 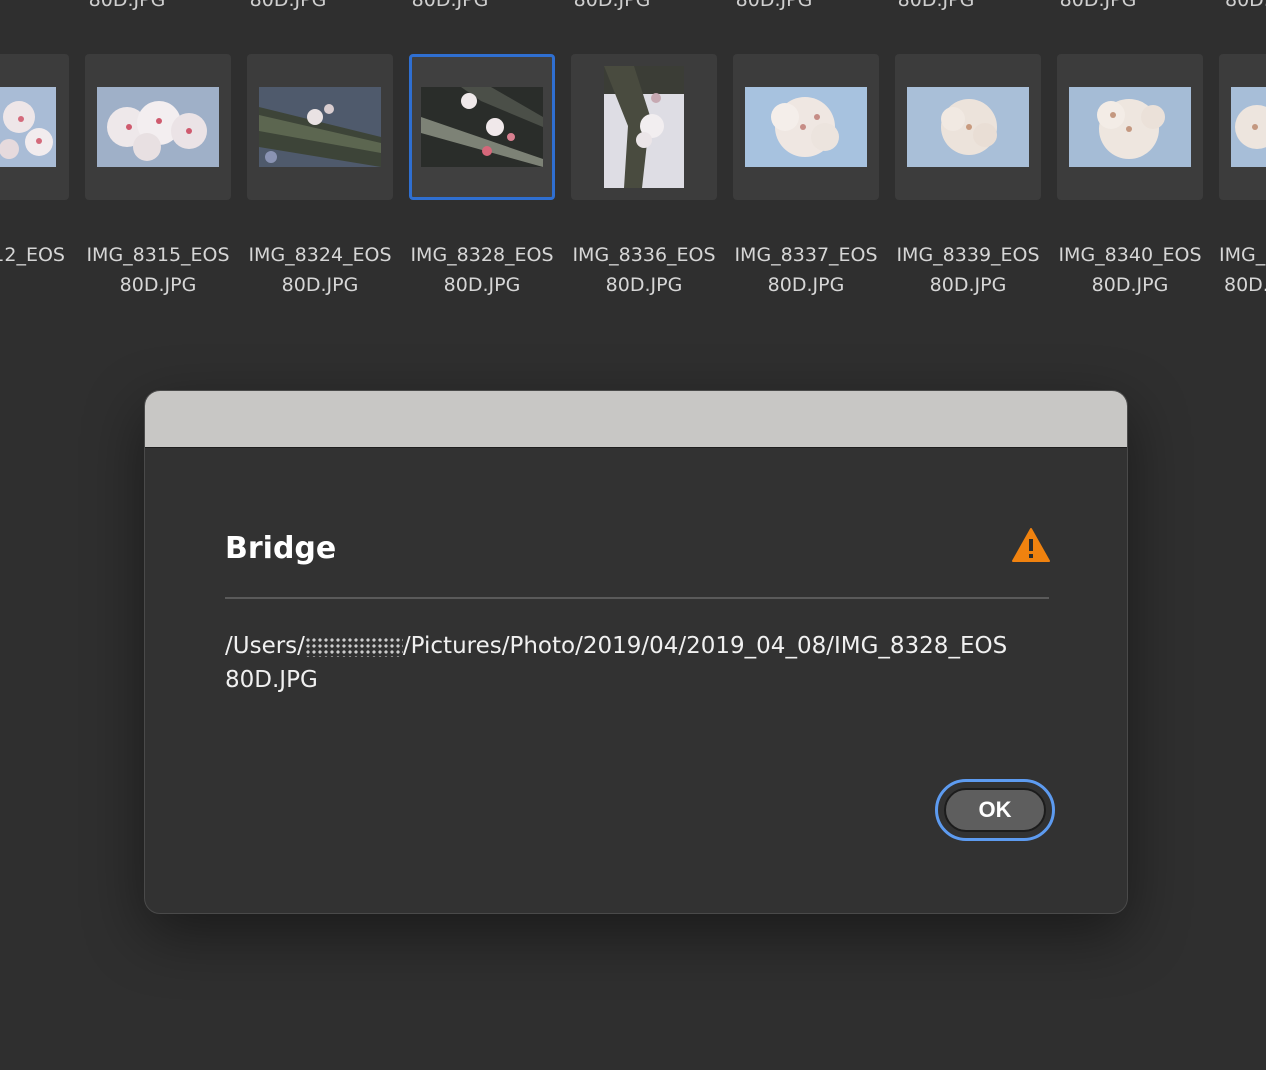 I want to click on thumbnail-filename: IMG_8336_EOS, so click(x=644, y=255).